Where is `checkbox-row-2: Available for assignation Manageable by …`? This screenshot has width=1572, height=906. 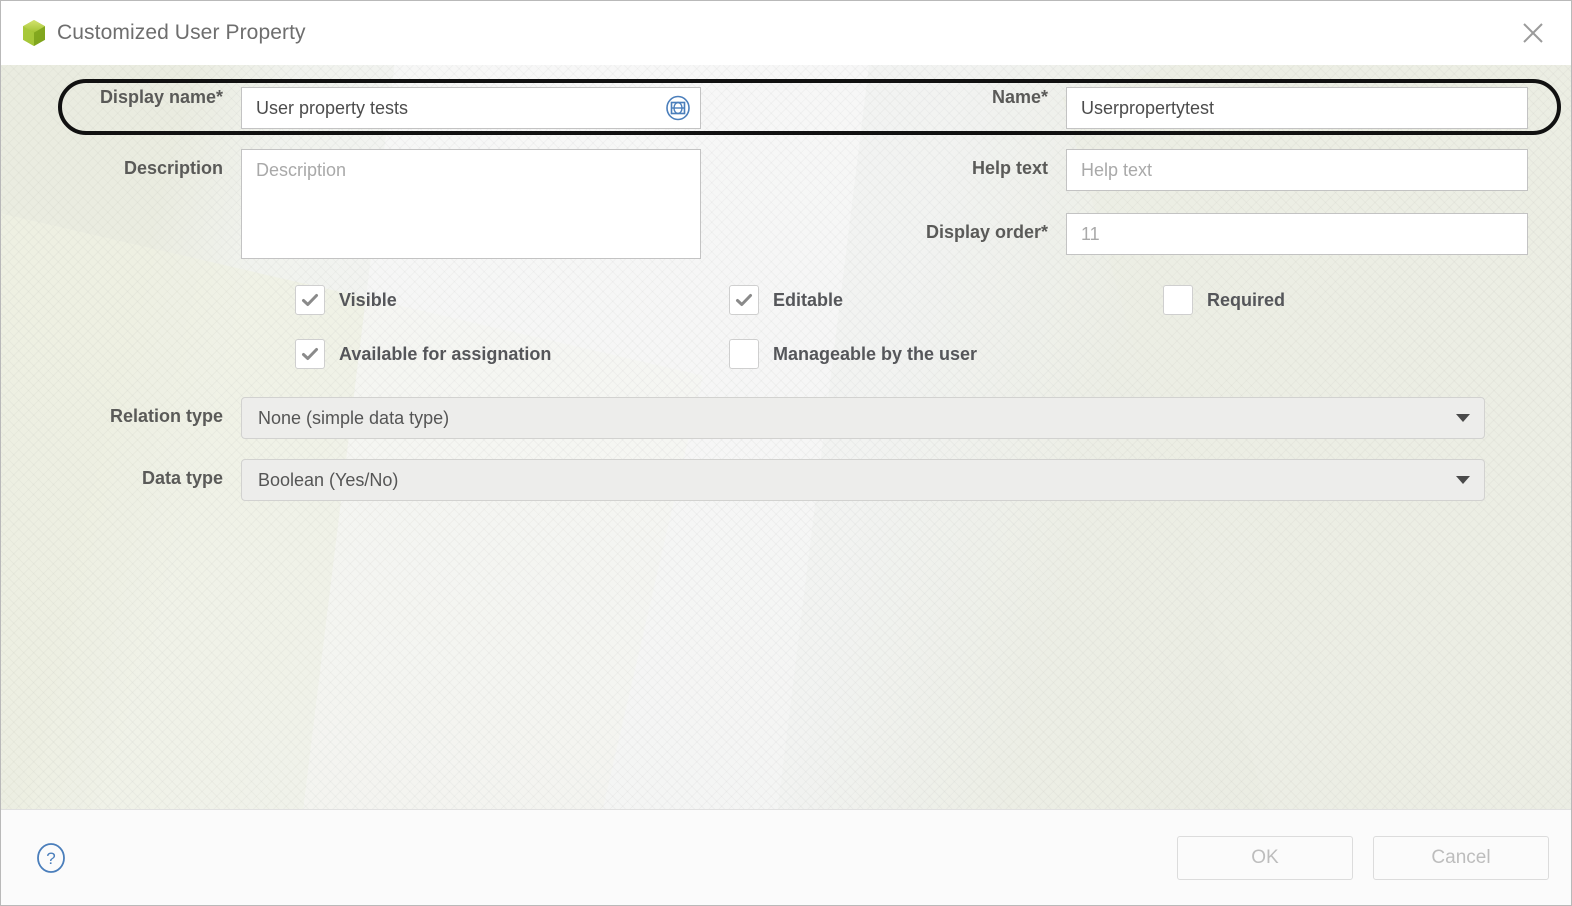
checkbox-row-2: Available for assignation Manageable by … is located at coordinates (786, 354).